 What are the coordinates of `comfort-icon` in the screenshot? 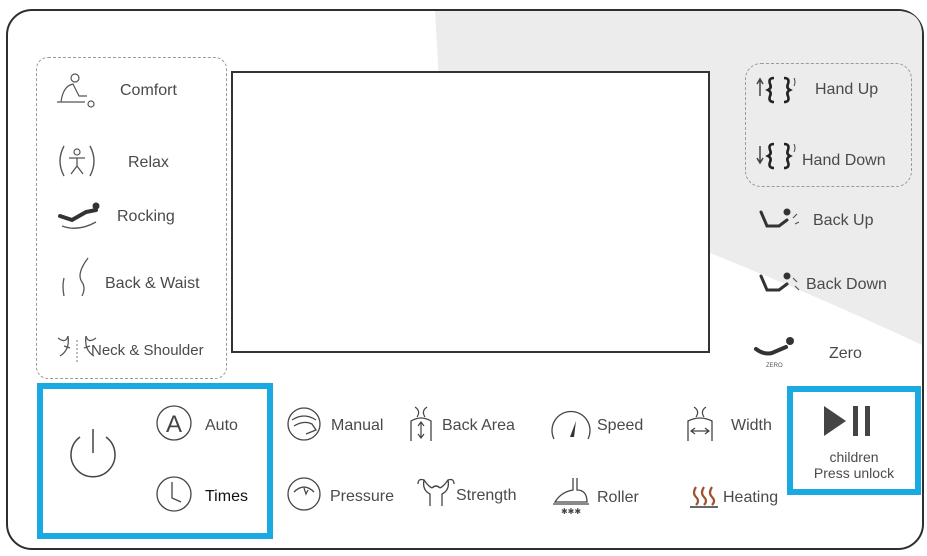 It's located at (76, 90).